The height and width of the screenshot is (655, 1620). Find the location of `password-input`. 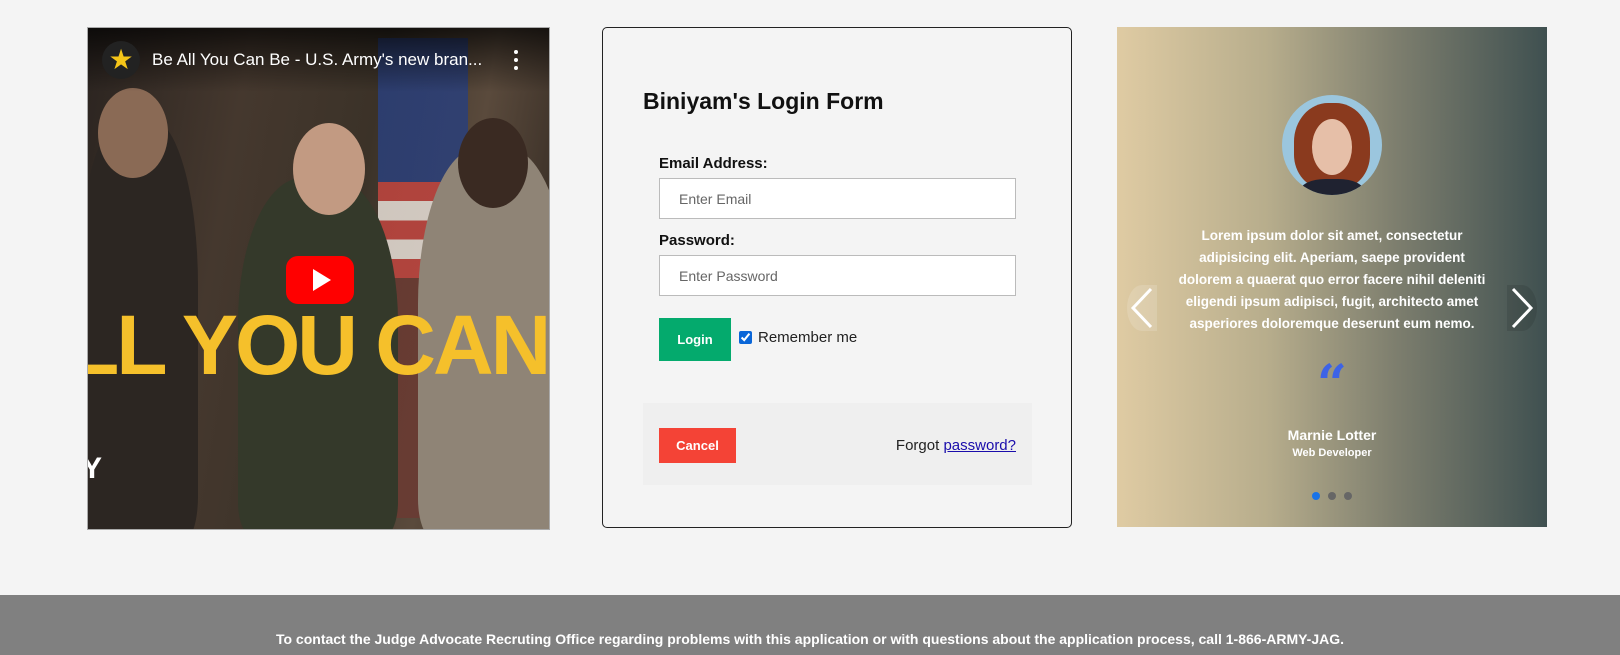

password-input is located at coordinates (837, 275).